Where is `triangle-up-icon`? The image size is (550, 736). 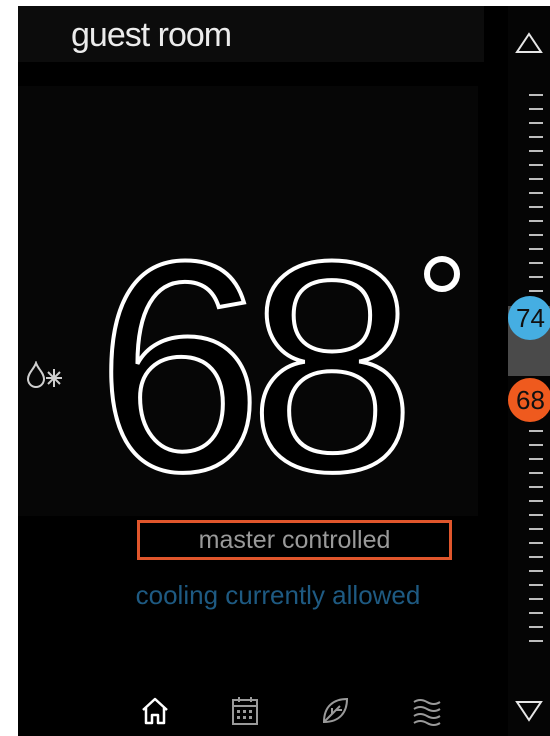
triangle-up-icon is located at coordinates (529, 43).